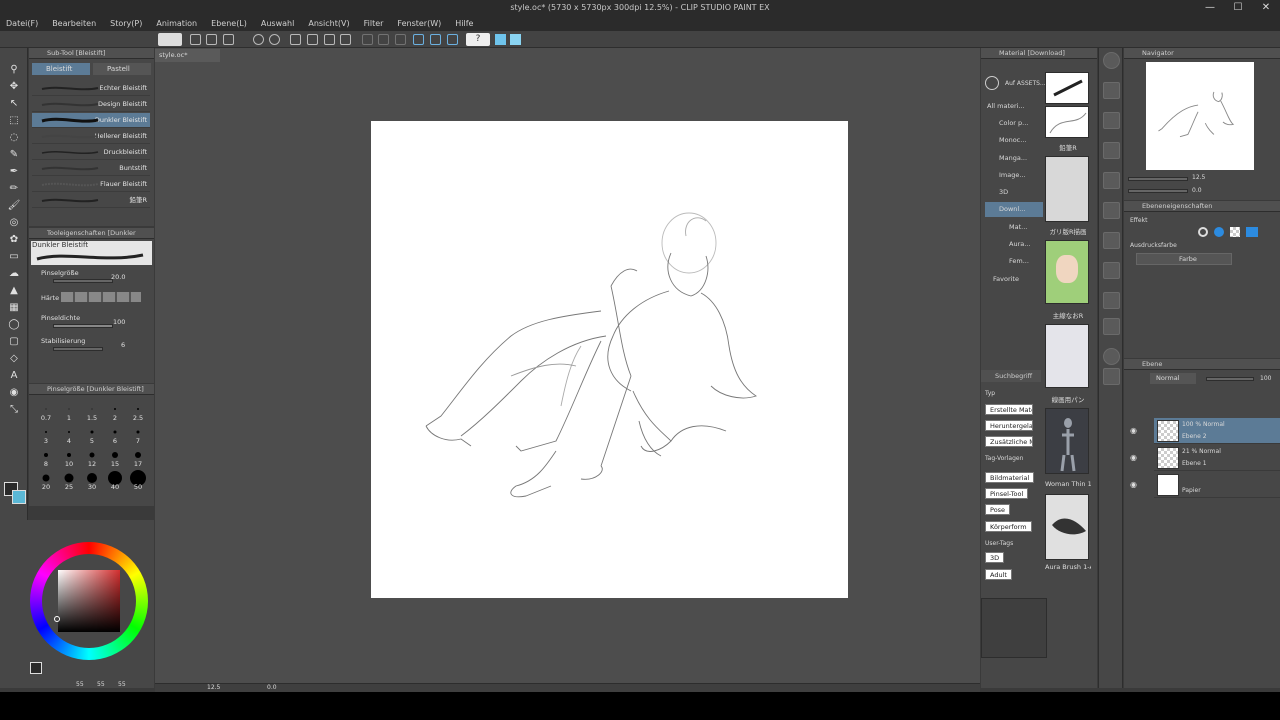  Describe the element at coordinates (126, 23) in the screenshot. I see `menu-story: Story(P)` at that location.